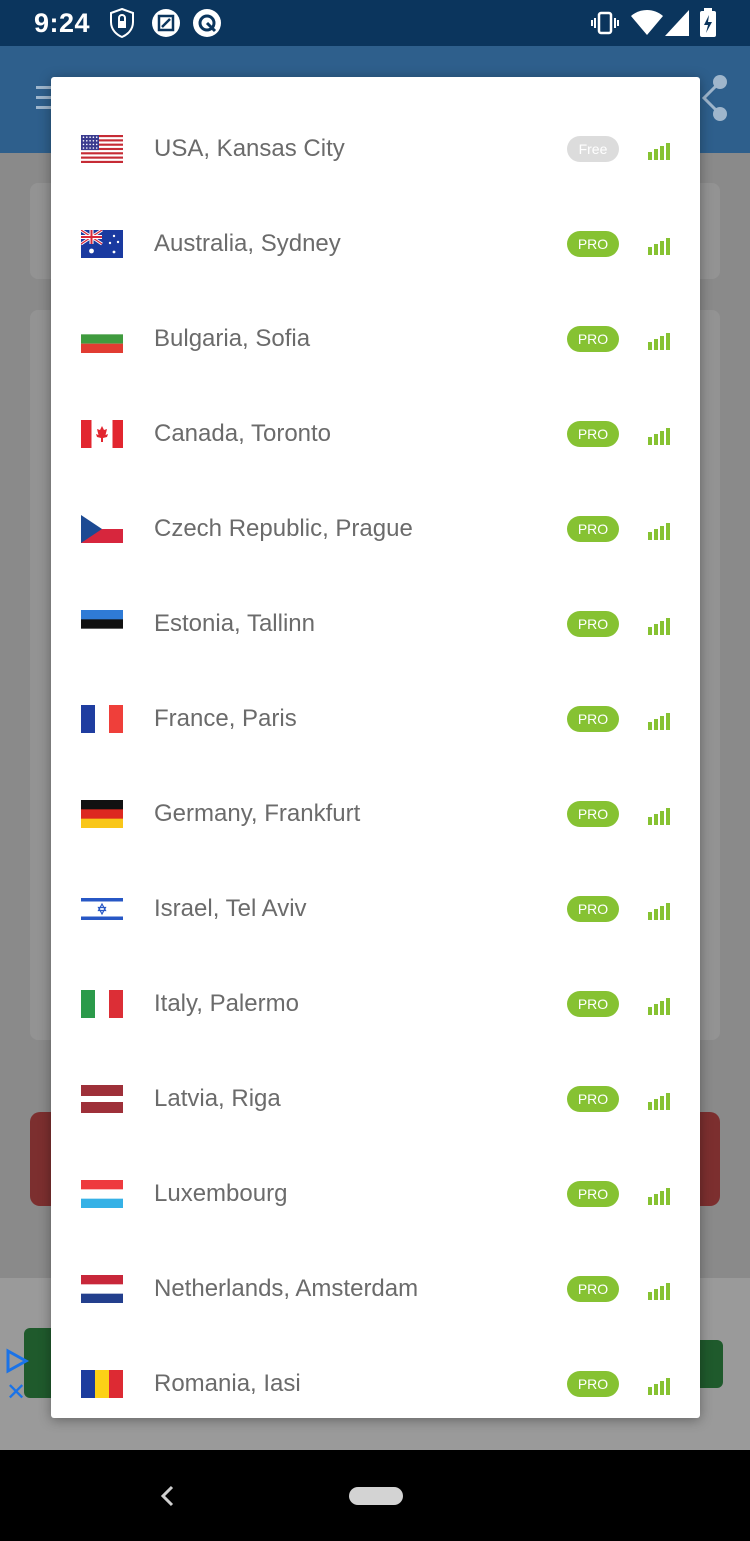 The image size is (750, 1541). What do you see at coordinates (122, 25) in the screenshot?
I see `vpn-shield-icon` at bounding box center [122, 25].